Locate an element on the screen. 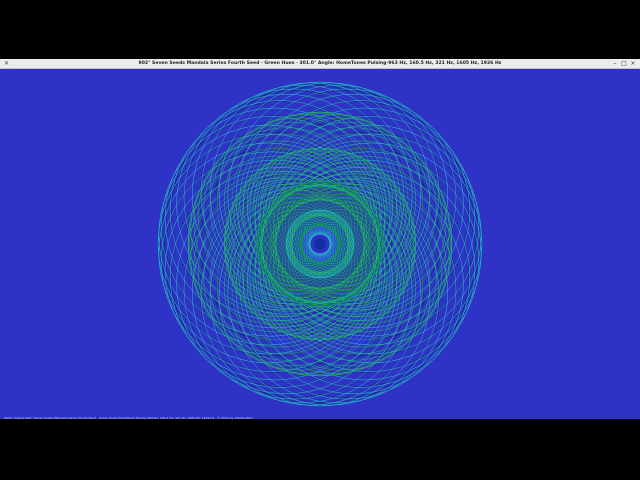 The height and width of the screenshot is (480, 640). close-button: × is located at coordinates (633, 64).